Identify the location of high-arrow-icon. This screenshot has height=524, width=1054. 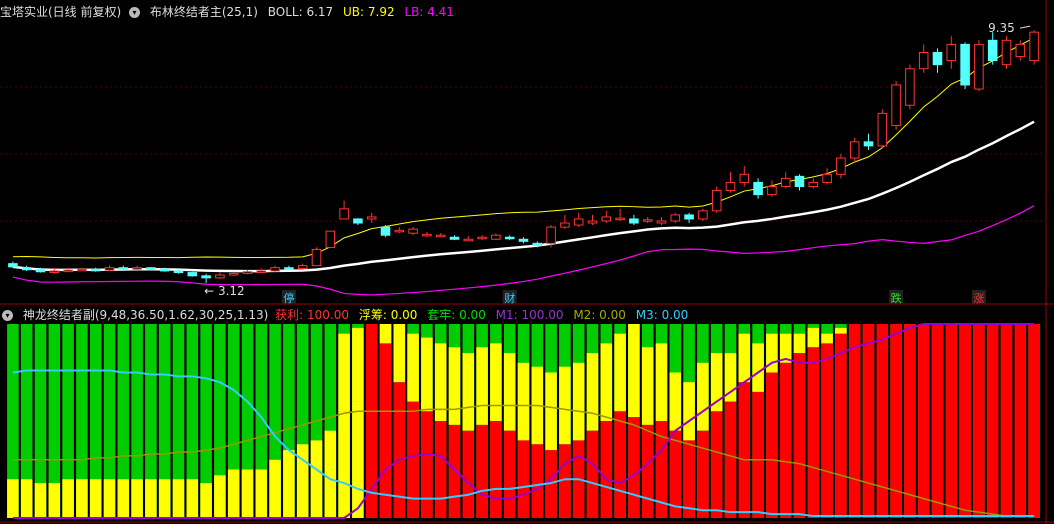
(1025, 27).